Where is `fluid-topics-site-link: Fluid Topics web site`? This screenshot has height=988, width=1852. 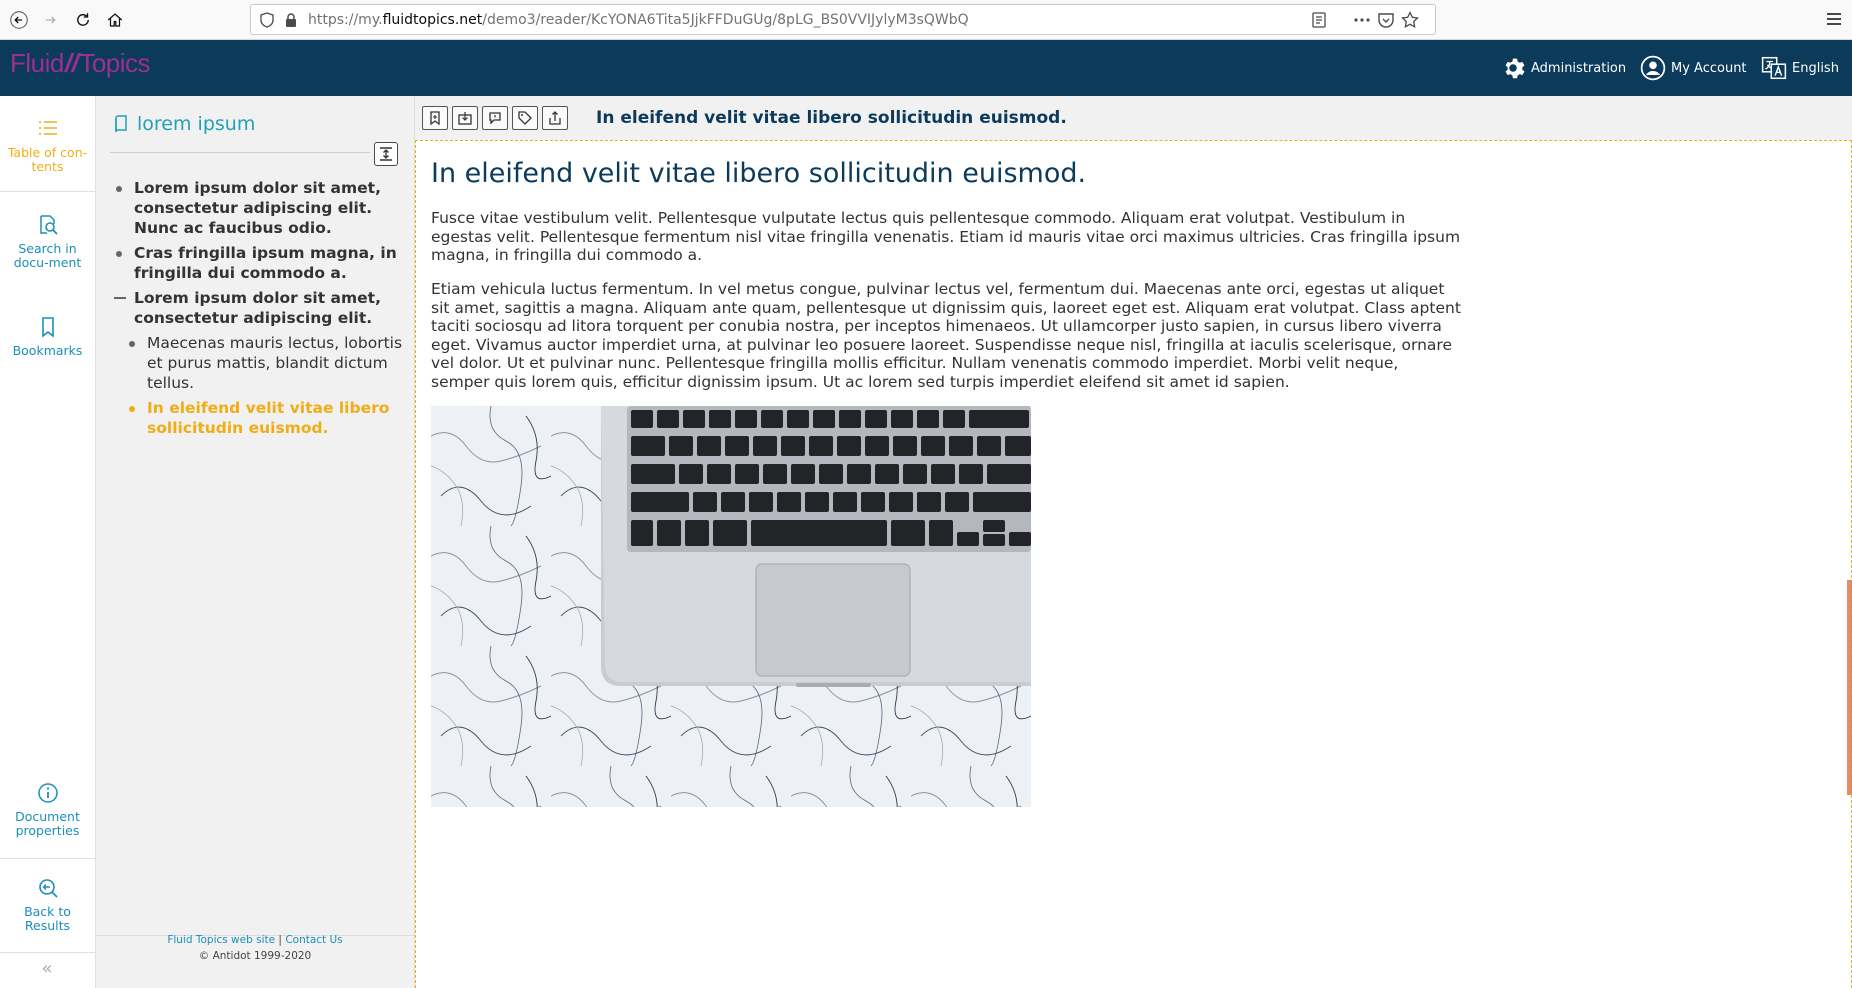
fluid-topics-site-link: Fluid Topics web site is located at coordinates (221, 940).